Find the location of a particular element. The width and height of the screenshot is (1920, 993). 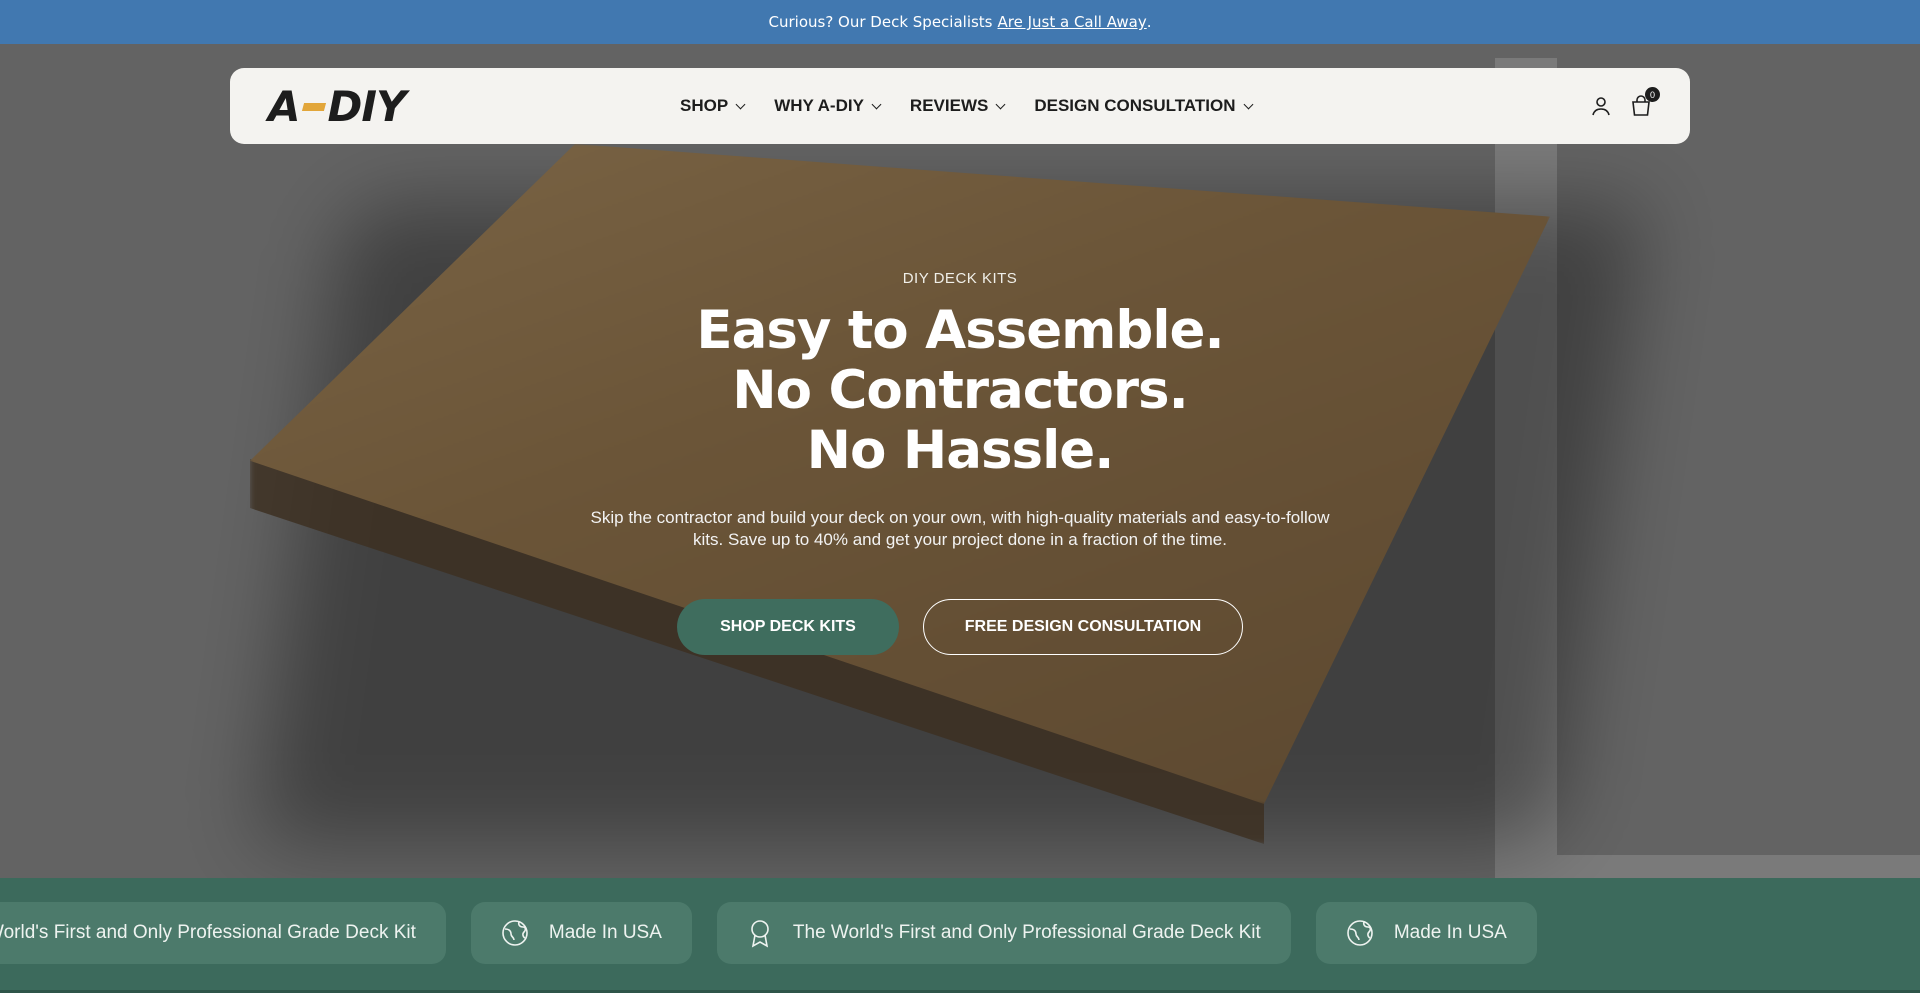

nav-label: REVIEWS is located at coordinates (949, 105).